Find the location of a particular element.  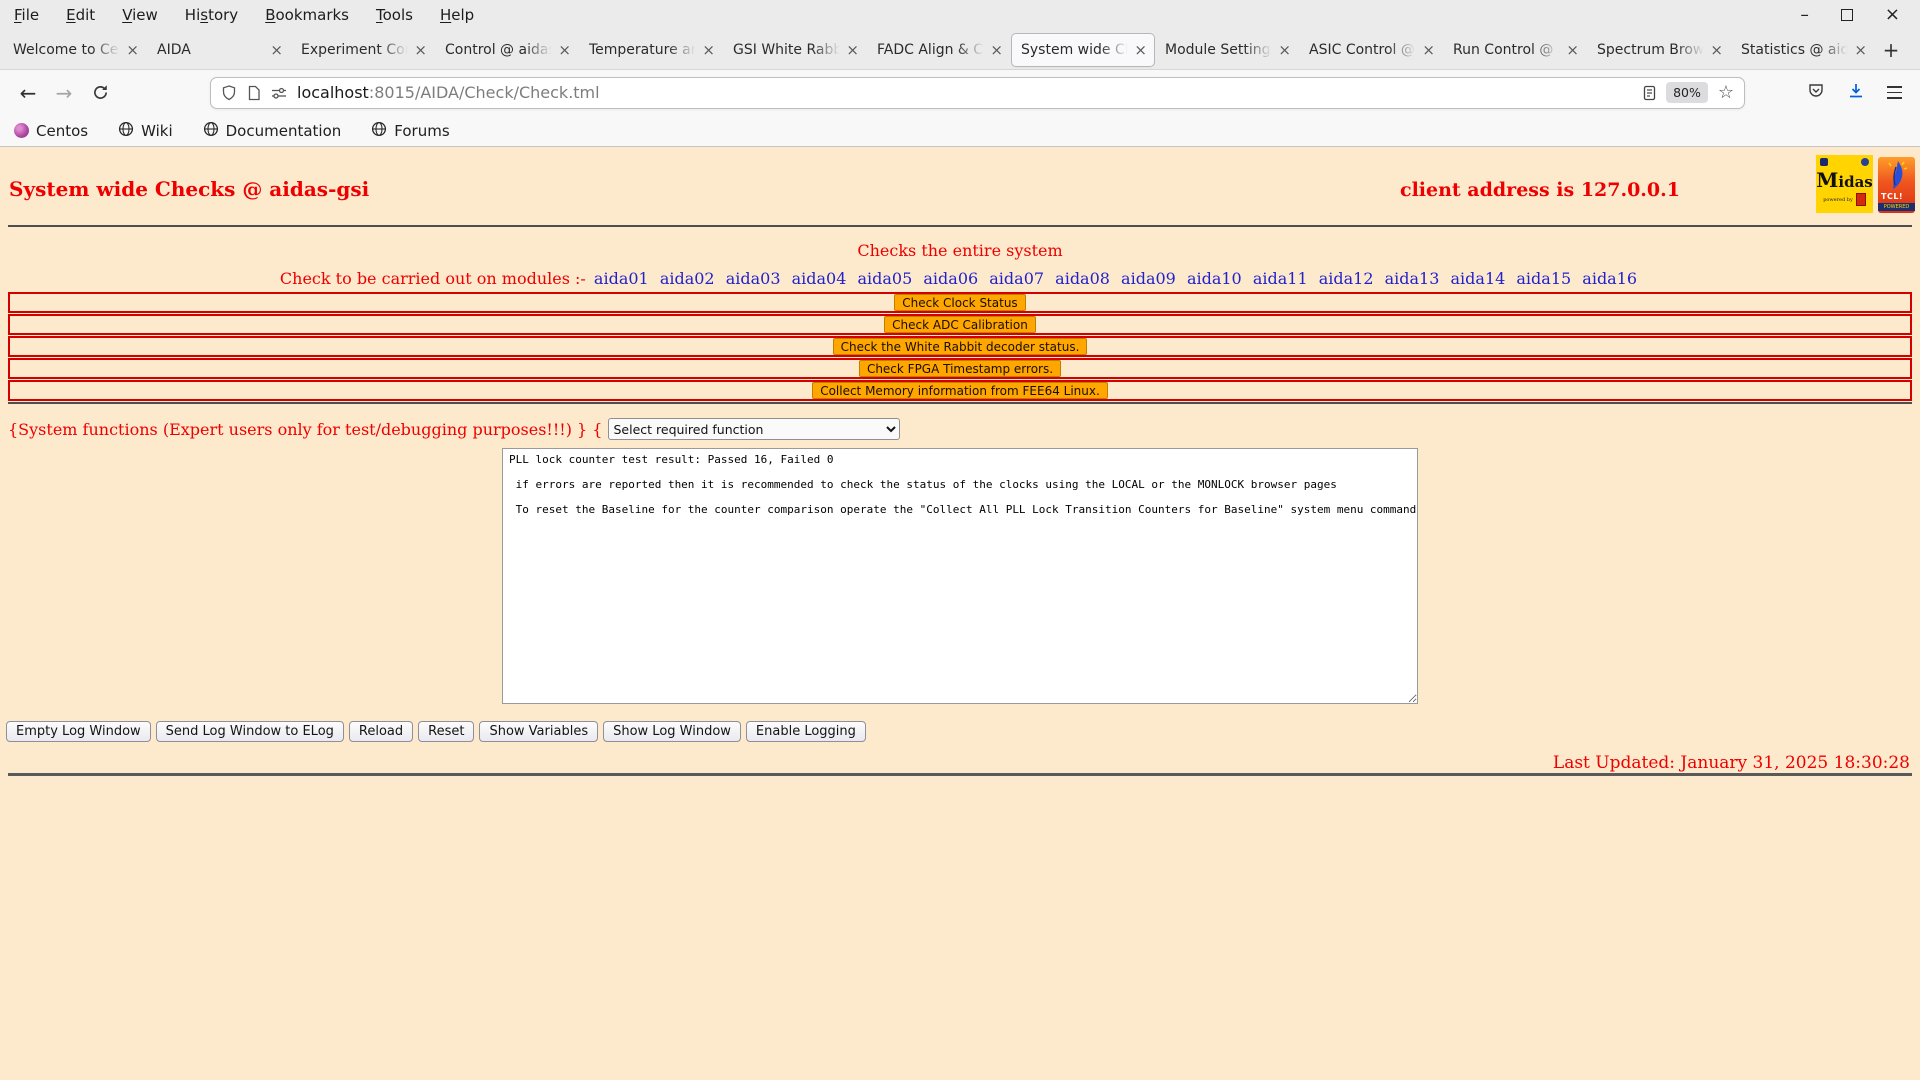

browser-tab: FADC Align & Co × is located at coordinates (939, 50).